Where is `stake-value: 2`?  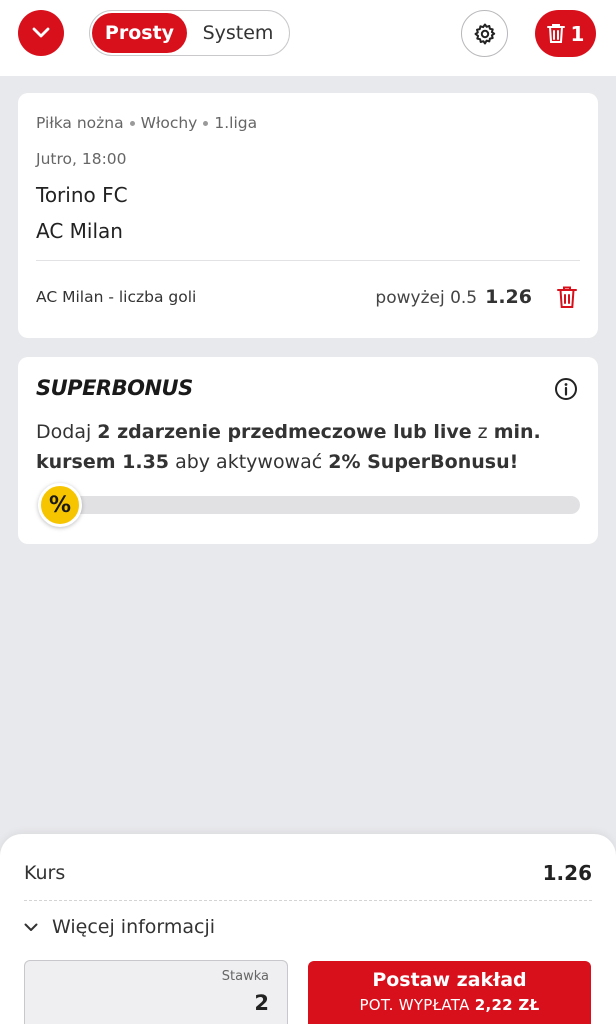
stake-value: 2 is located at coordinates (261, 1003).